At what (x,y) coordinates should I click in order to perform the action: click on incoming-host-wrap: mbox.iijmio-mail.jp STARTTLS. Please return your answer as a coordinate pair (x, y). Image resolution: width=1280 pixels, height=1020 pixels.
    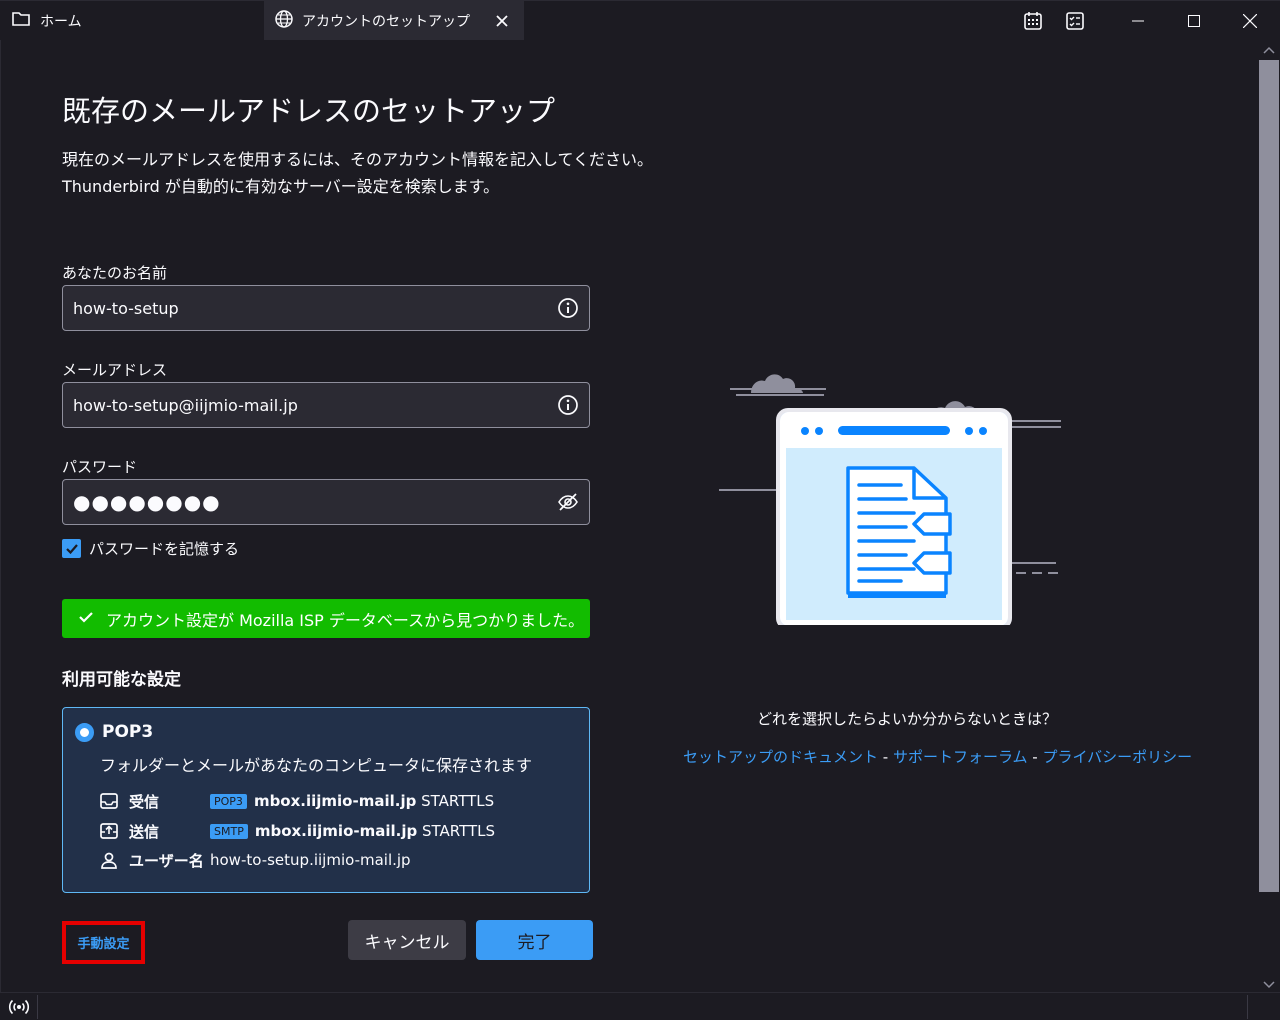
    Looking at the image, I should click on (374, 801).